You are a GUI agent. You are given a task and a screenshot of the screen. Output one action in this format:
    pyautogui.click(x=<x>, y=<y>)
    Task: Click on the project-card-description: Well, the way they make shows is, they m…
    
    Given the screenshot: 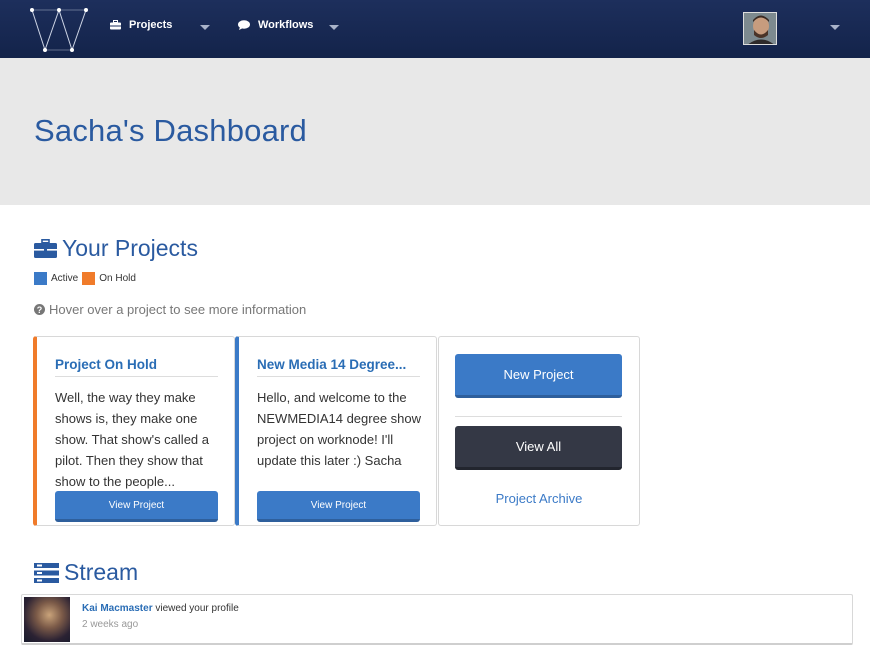 What is the action you would take?
    pyautogui.click(x=132, y=439)
    